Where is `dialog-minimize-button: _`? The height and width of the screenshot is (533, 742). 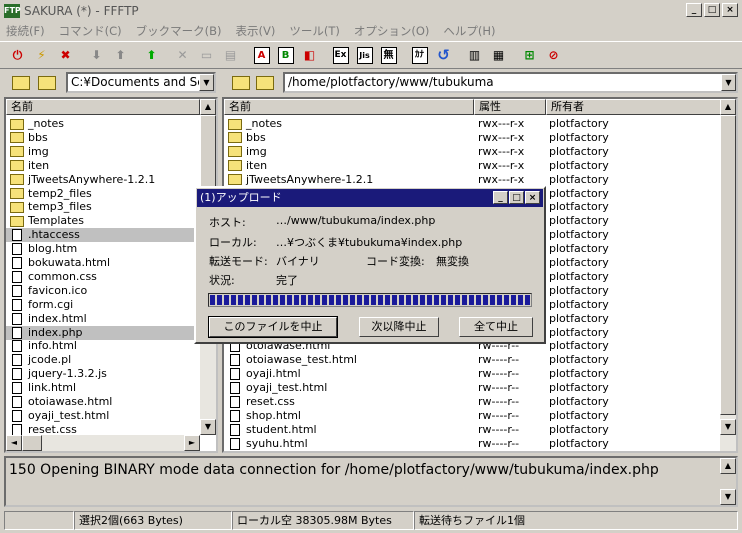 dialog-minimize-button: _ is located at coordinates (500, 197).